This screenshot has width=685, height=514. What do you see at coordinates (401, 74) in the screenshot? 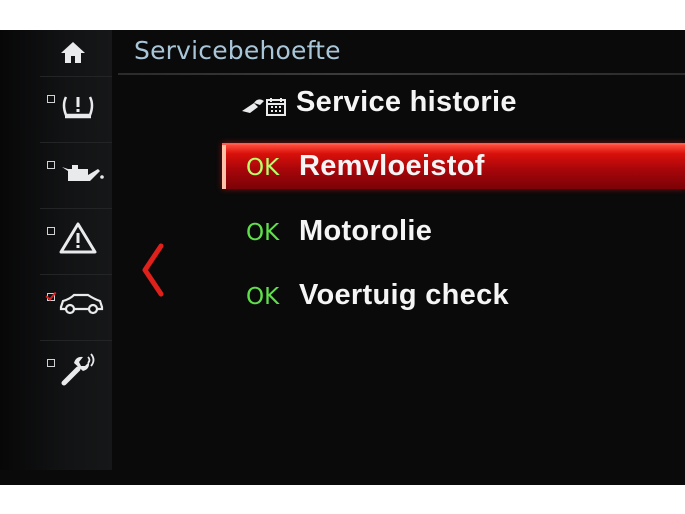
I see `header-divider` at bounding box center [401, 74].